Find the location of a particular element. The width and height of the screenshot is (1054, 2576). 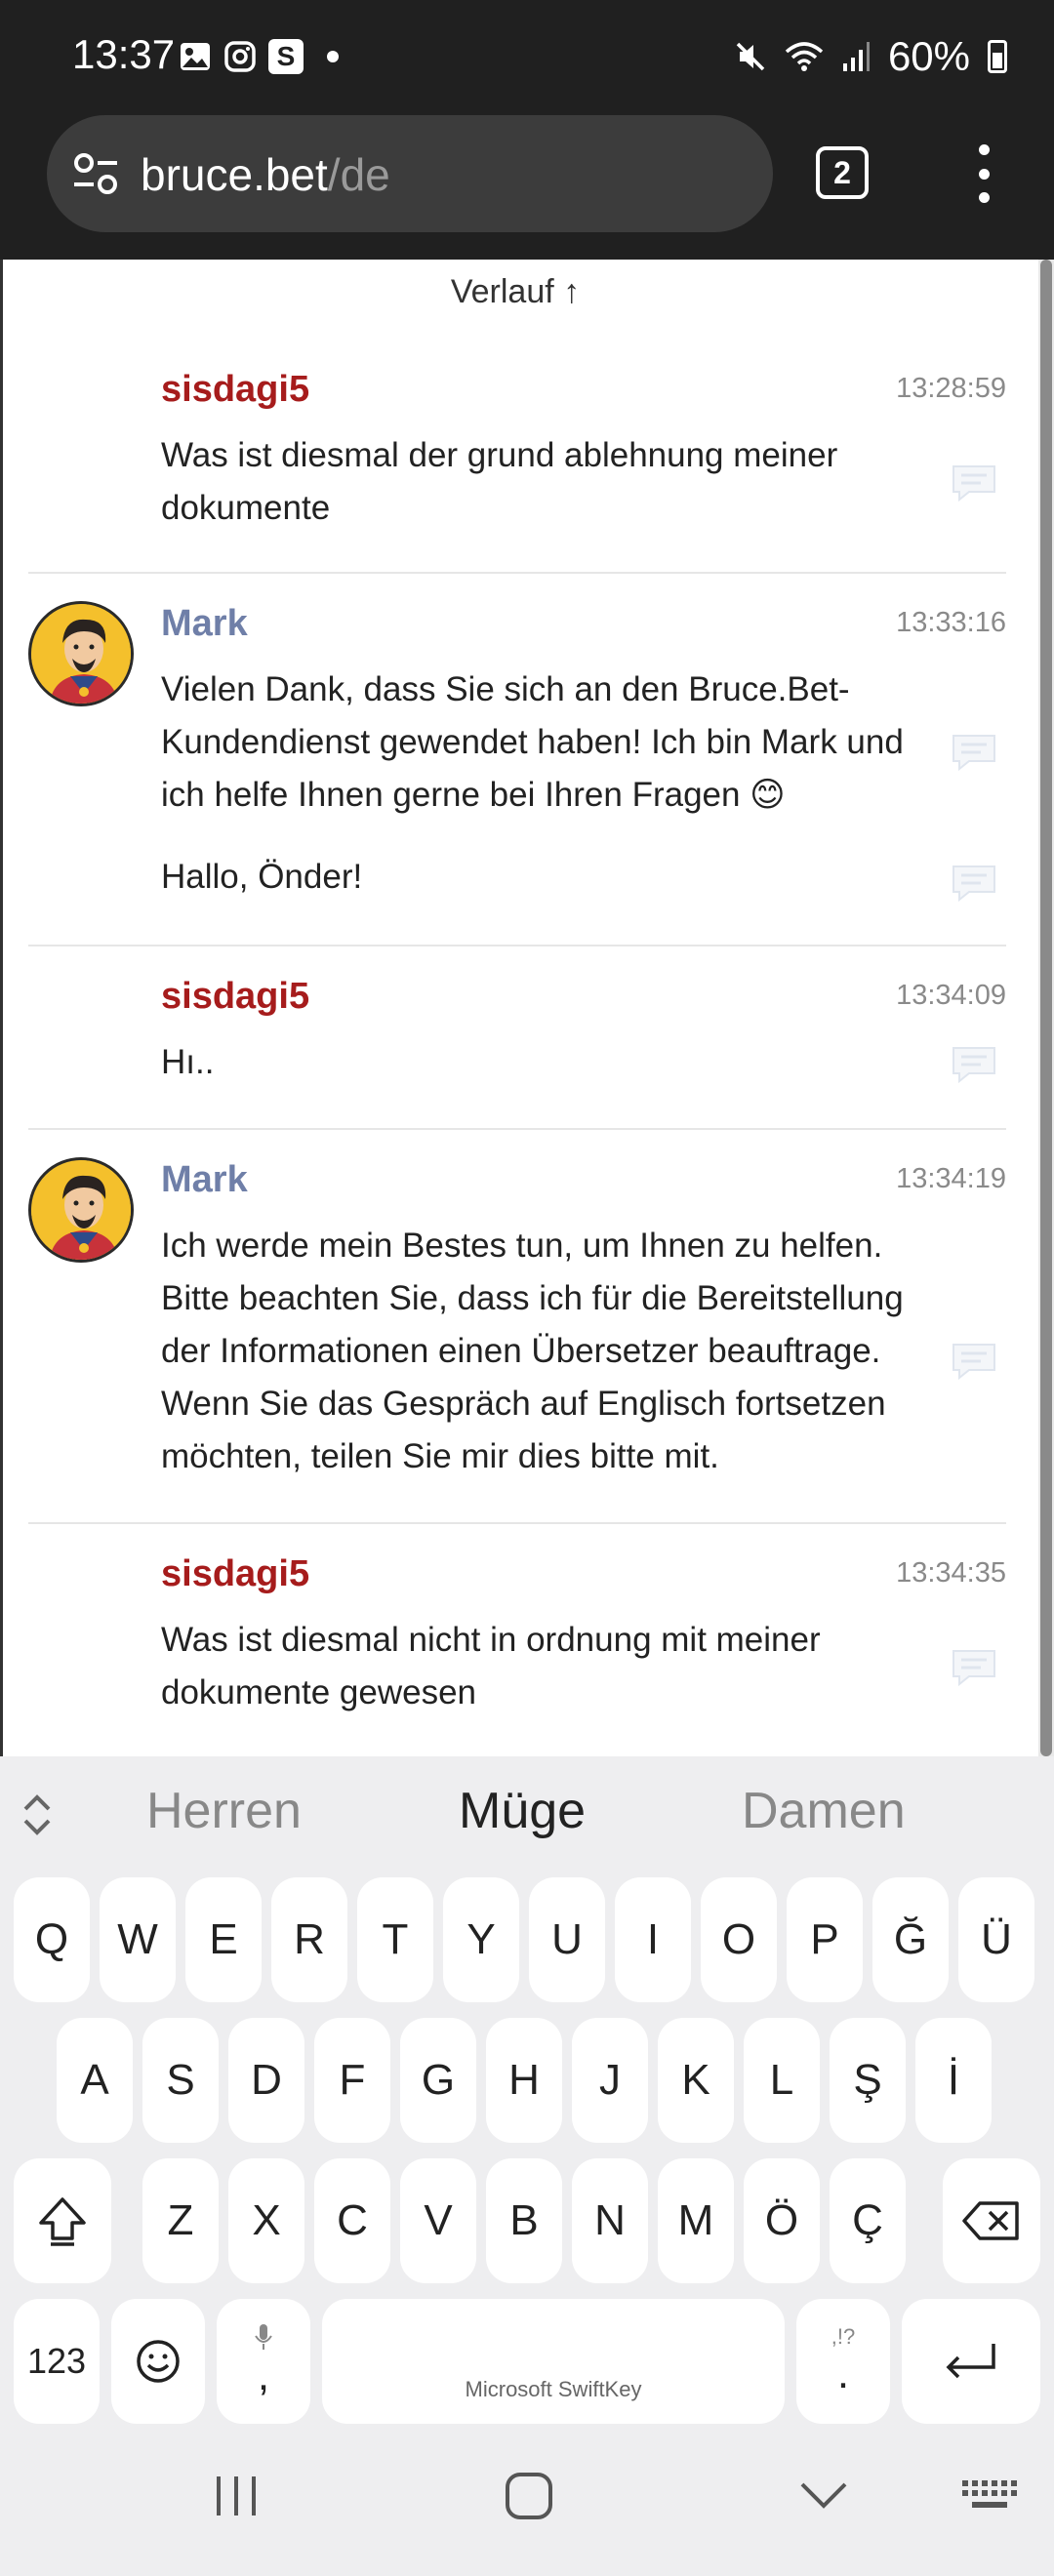

browser-menu-button is located at coordinates (983, 173).